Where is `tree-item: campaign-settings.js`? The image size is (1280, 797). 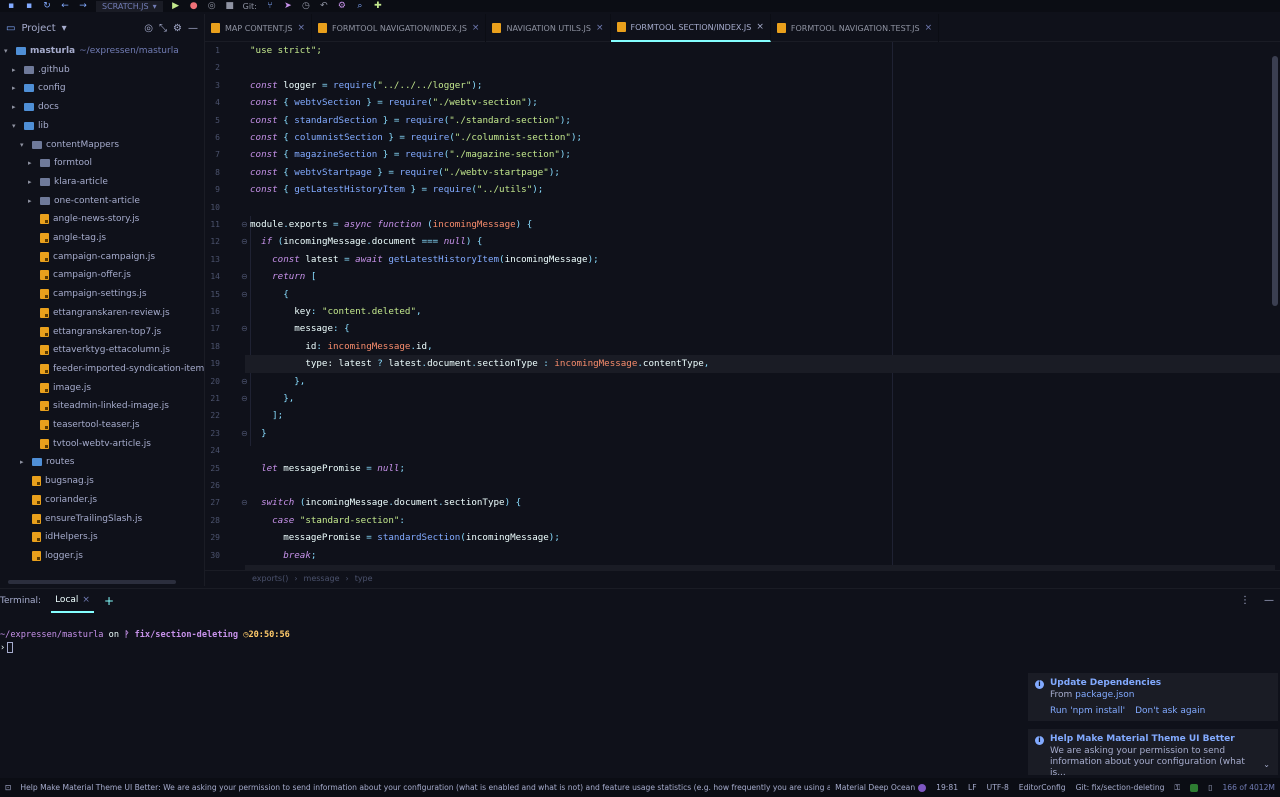
tree-item: campaign-settings.js is located at coordinates (87, 294).